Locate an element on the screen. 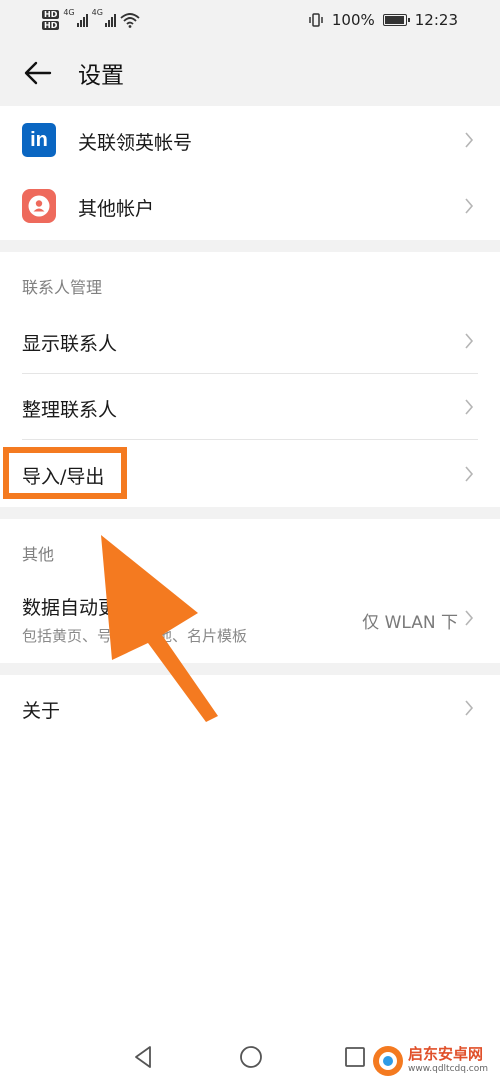 Image resolution: width=500 pixels, height=1083 pixels. circle-home-icon is located at coordinates (251, 1057).